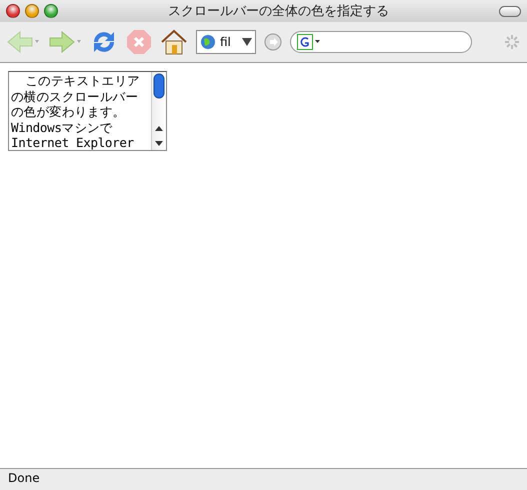 The height and width of the screenshot is (490, 527). I want to click on dropdown-arrow-icon, so click(247, 42).